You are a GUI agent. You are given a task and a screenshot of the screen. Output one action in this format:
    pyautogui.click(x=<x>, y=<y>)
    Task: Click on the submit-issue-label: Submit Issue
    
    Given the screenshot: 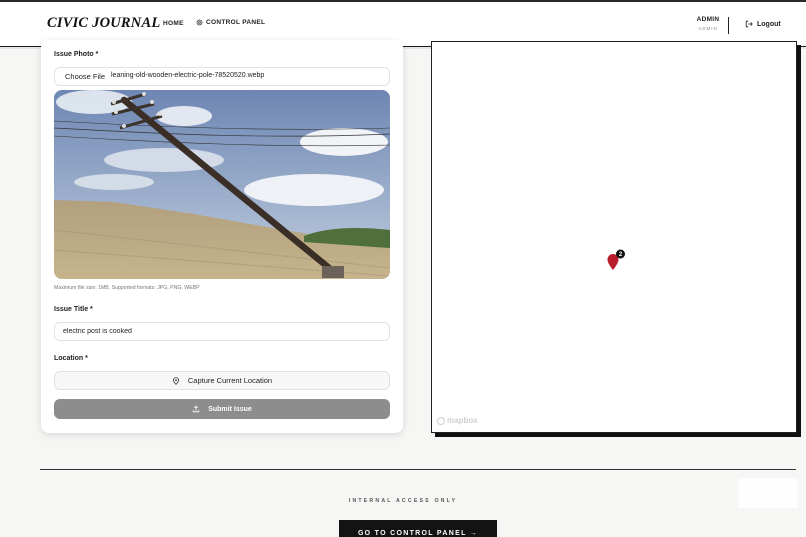 What is the action you would take?
    pyautogui.click(x=230, y=409)
    